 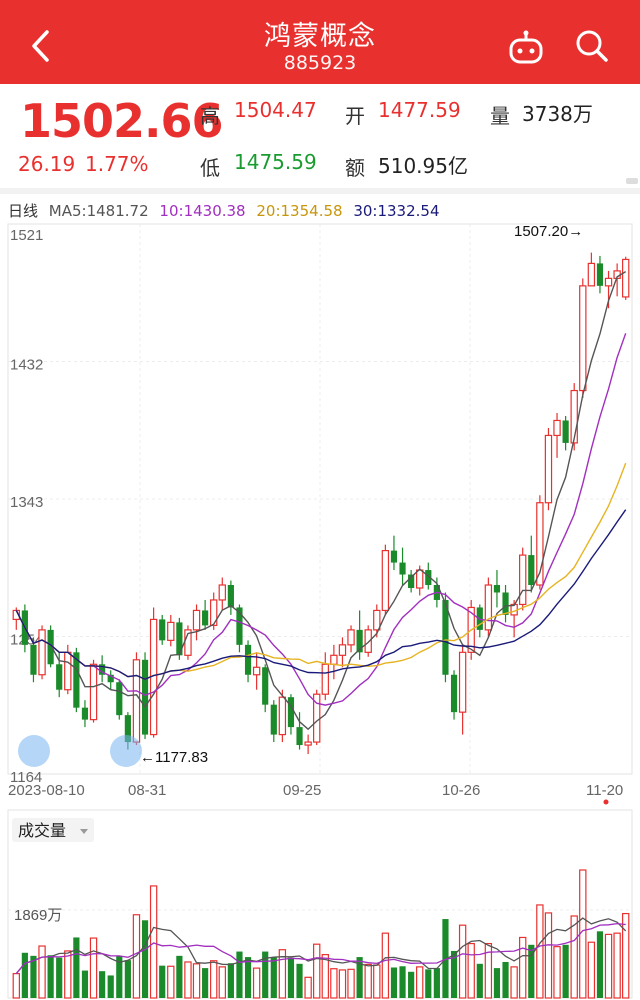 What do you see at coordinates (275, 110) in the screenshot?
I see `high-value: 1504.47` at bounding box center [275, 110].